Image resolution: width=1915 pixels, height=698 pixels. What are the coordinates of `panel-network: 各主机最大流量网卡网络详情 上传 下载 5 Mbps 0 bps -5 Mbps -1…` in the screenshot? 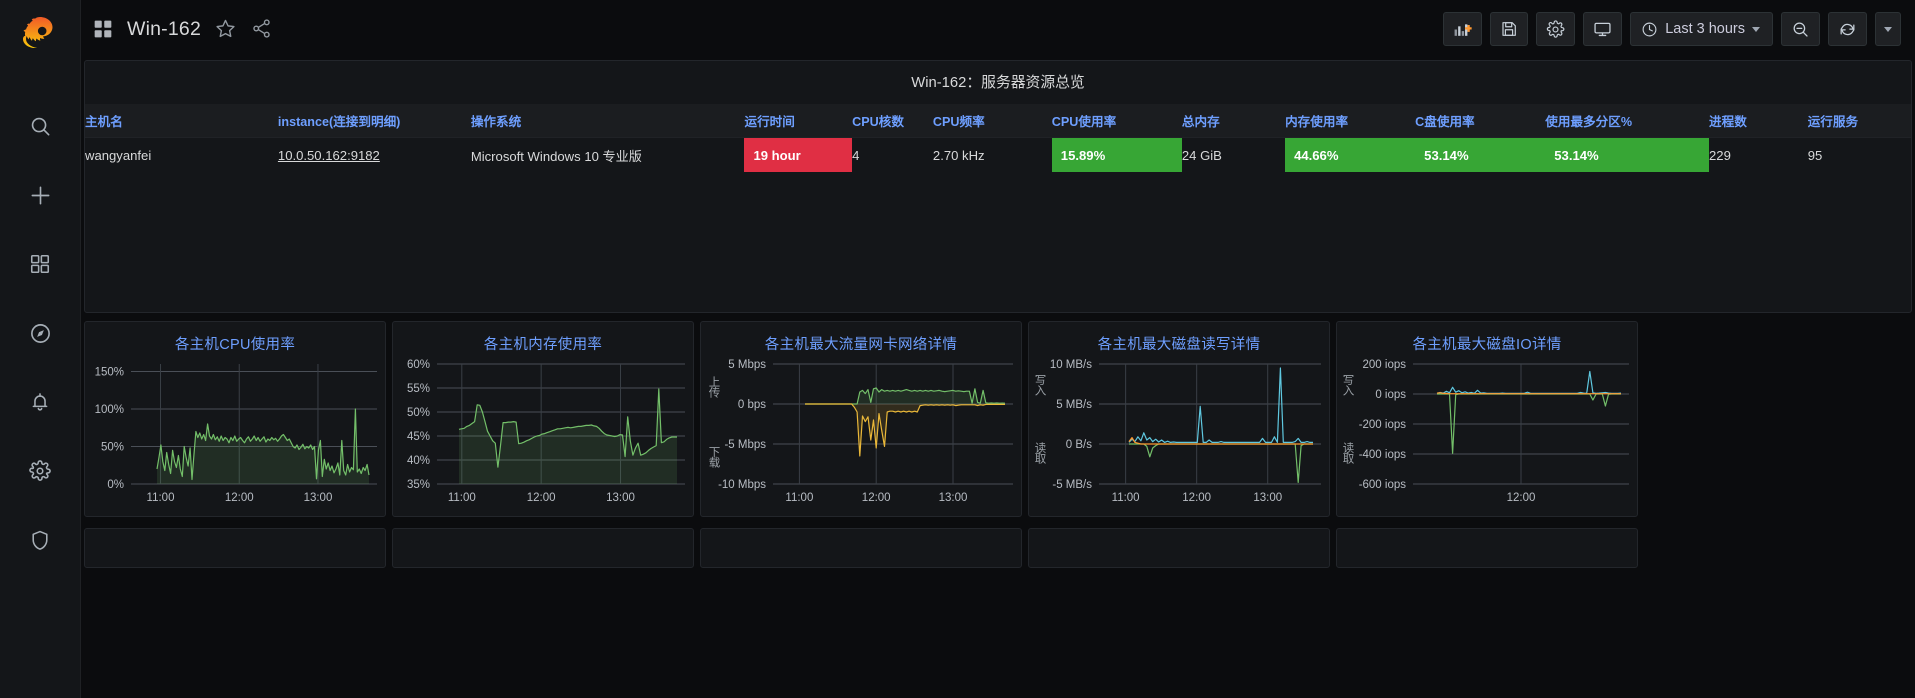 It's located at (861, 419).